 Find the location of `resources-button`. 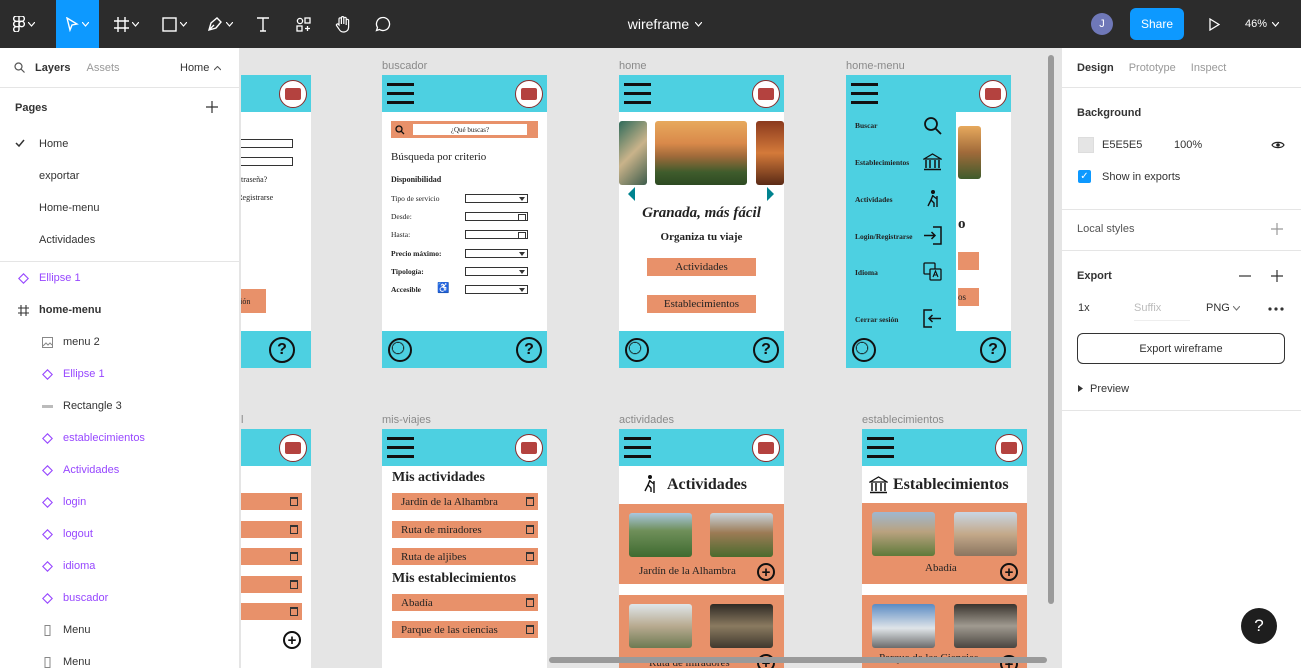

resources-button is located at coordinates (303, 24).